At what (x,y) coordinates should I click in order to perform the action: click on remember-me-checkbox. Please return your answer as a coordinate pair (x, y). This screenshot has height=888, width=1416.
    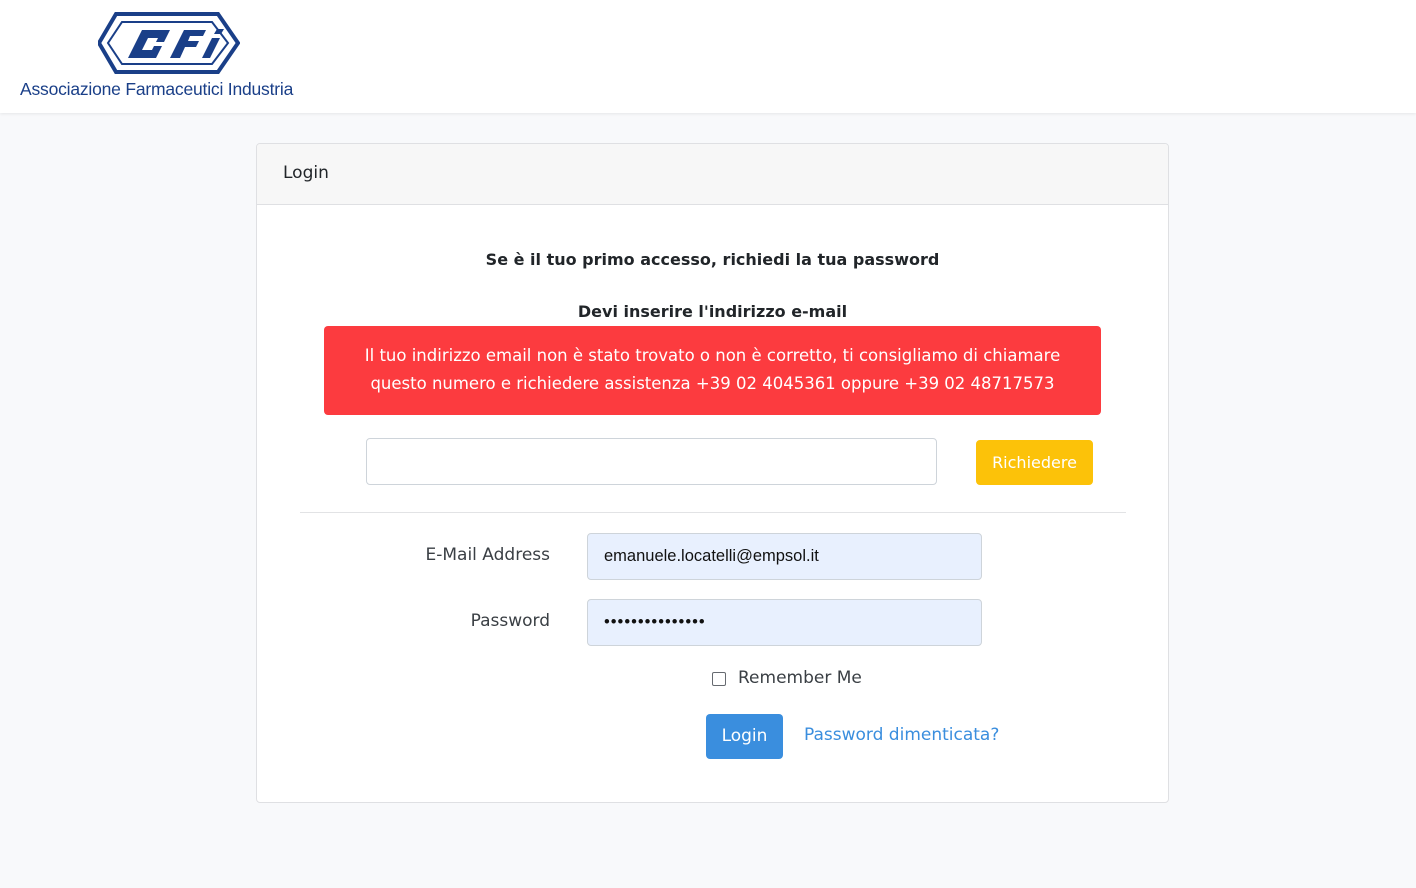
    Looking at the image, I should click on (719, 679).